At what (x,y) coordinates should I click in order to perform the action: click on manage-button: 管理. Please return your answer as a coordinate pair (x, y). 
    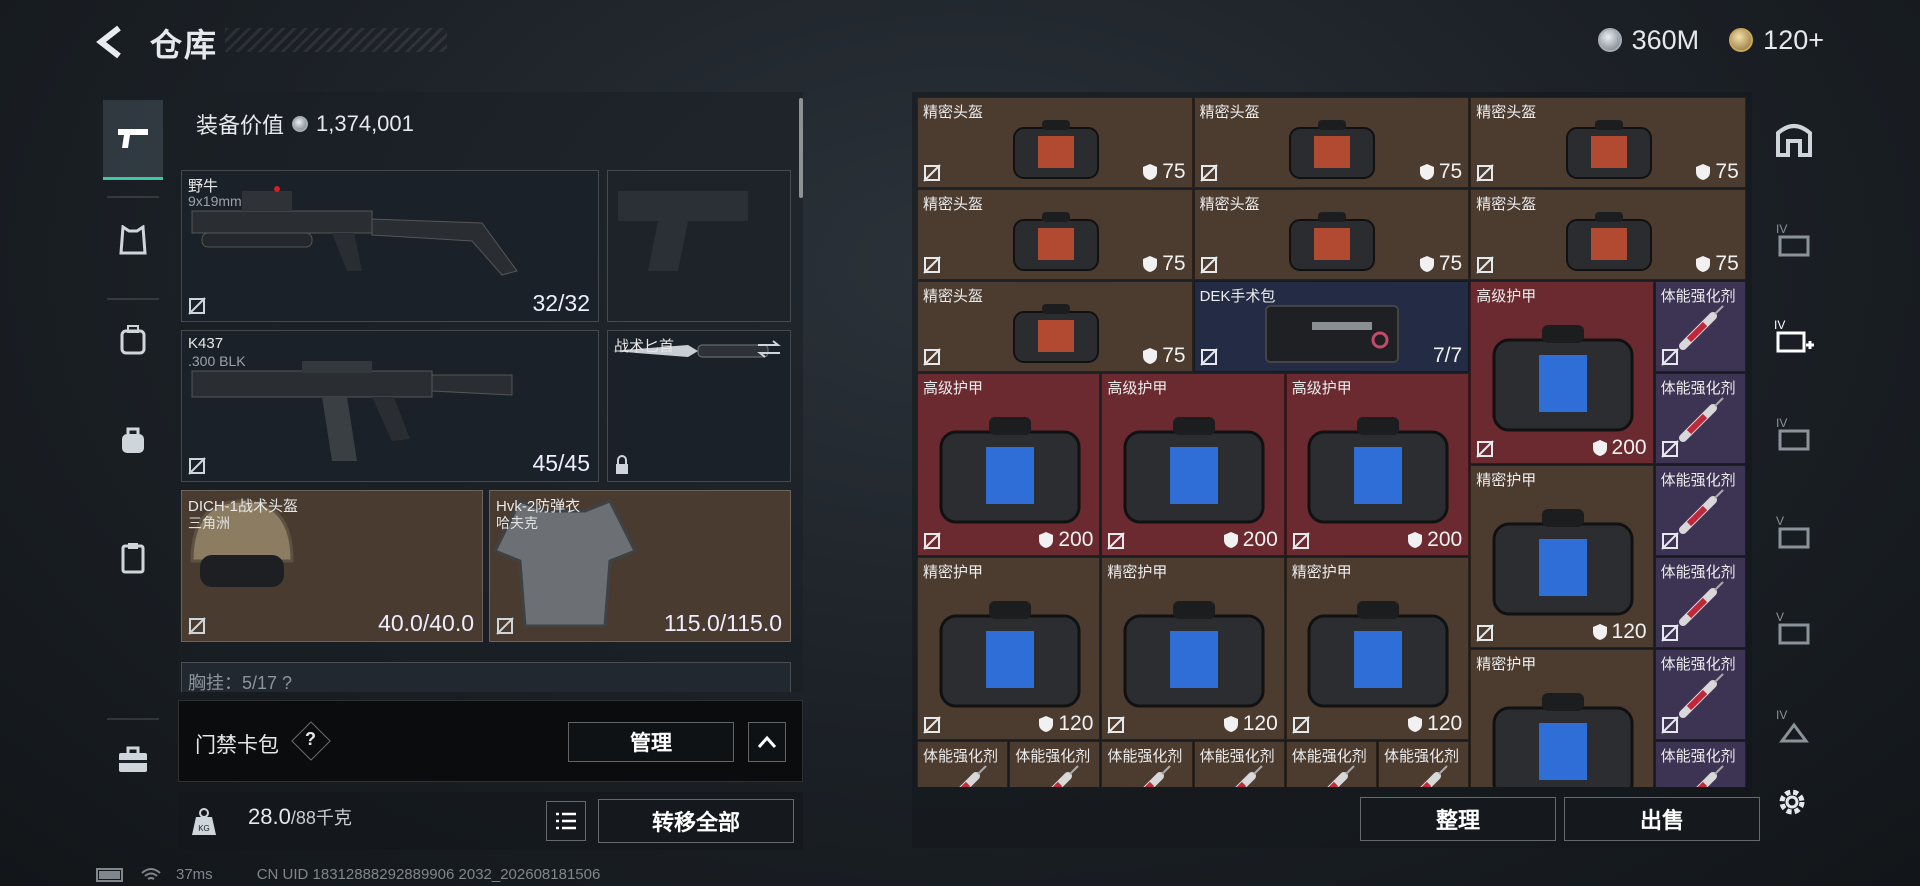
    Looking at the image, I should click on (651, 742).